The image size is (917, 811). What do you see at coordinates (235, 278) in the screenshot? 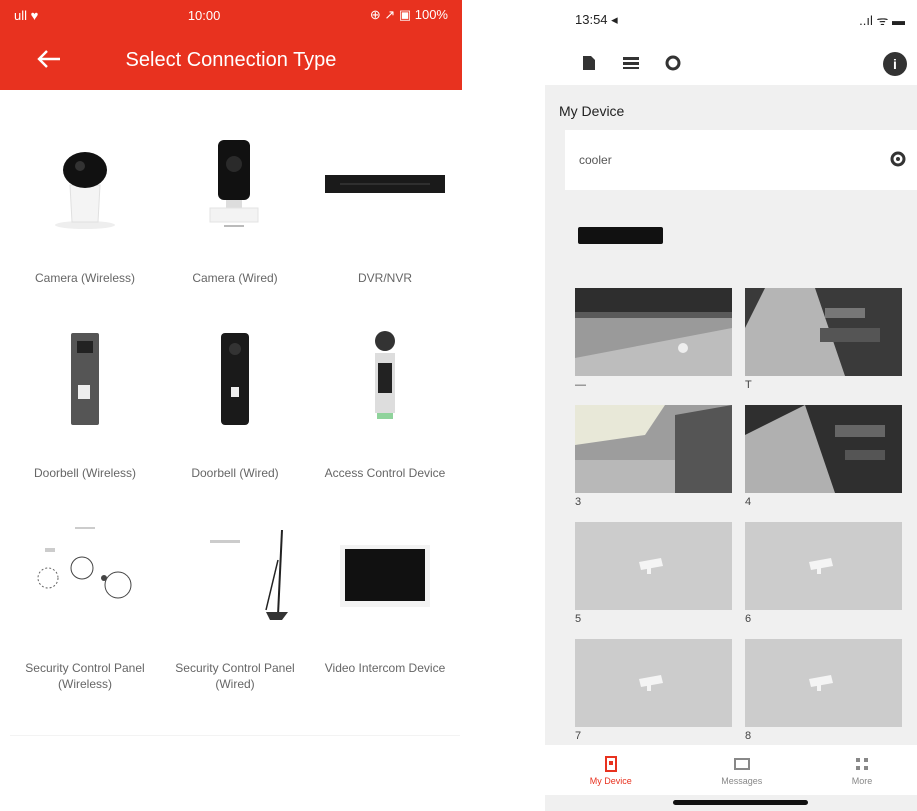
I see `device-type-label: Camera (Wired)` at bounding box center [235, 278].